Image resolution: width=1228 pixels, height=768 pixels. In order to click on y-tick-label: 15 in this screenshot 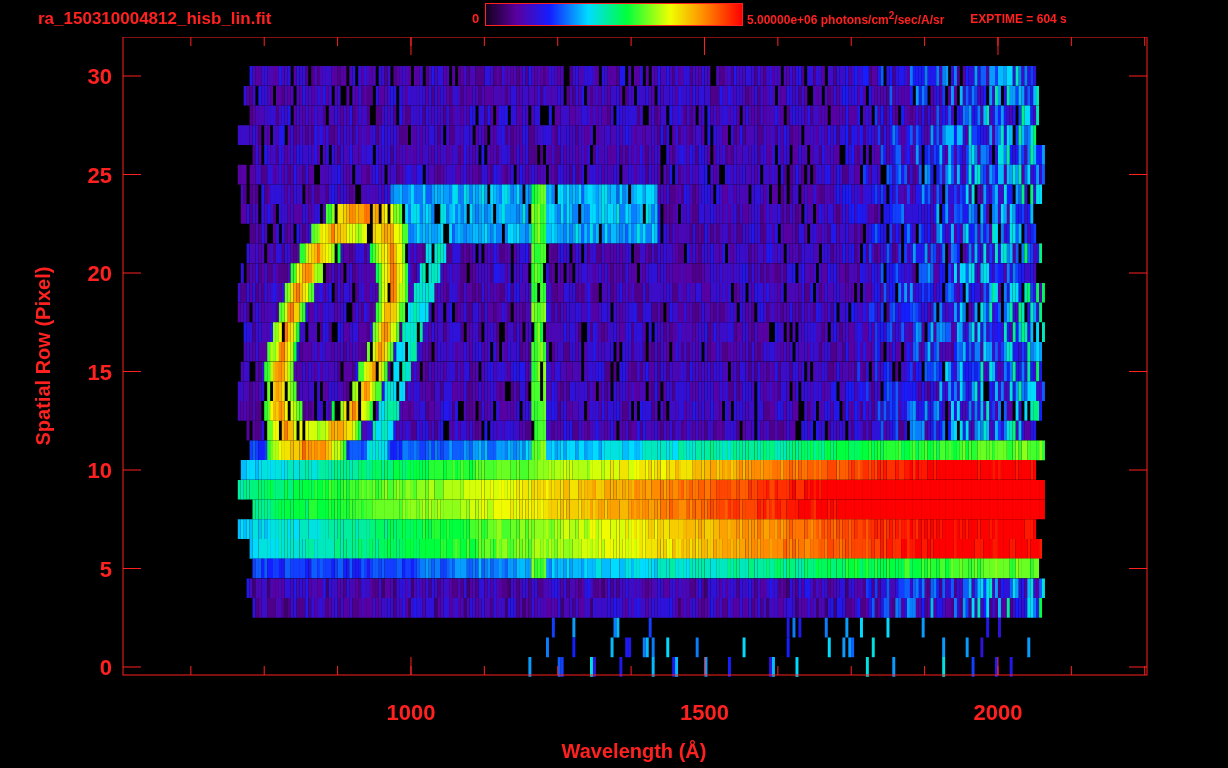, I will do `click(99, 372)`.